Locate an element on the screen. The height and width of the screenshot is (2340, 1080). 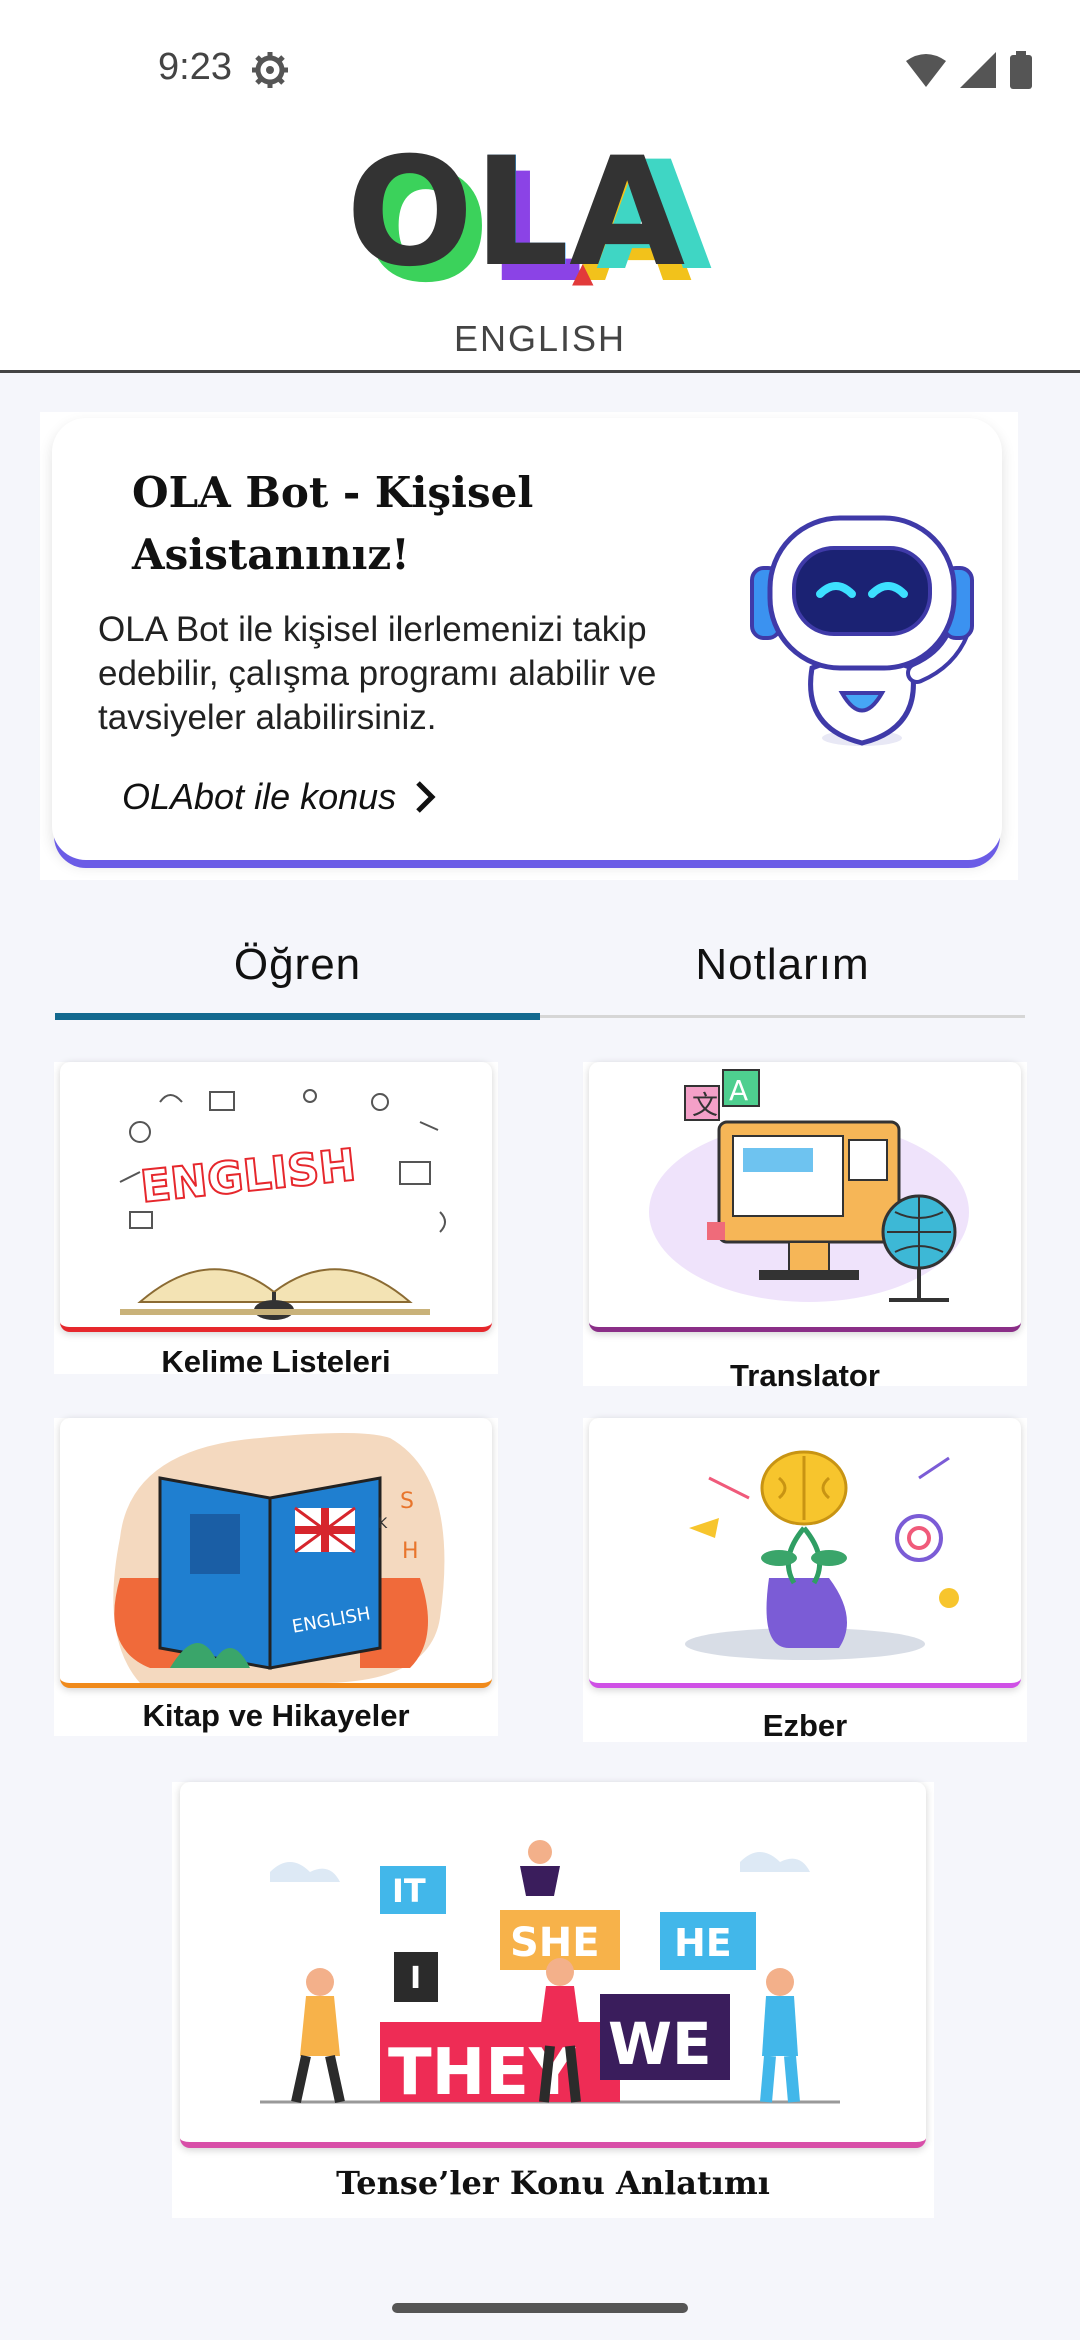
tile-books-stories-card: ENGLISH S H K is located at coordinates (276, 1553).